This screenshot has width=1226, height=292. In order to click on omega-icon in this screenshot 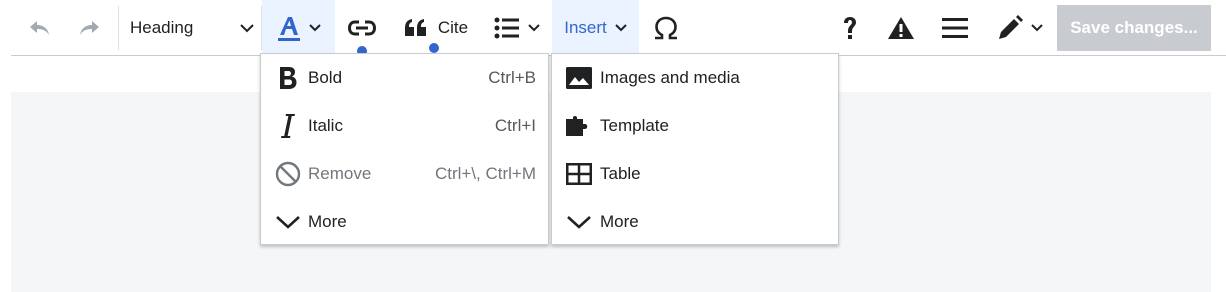, I will do `click(666, 27)`.